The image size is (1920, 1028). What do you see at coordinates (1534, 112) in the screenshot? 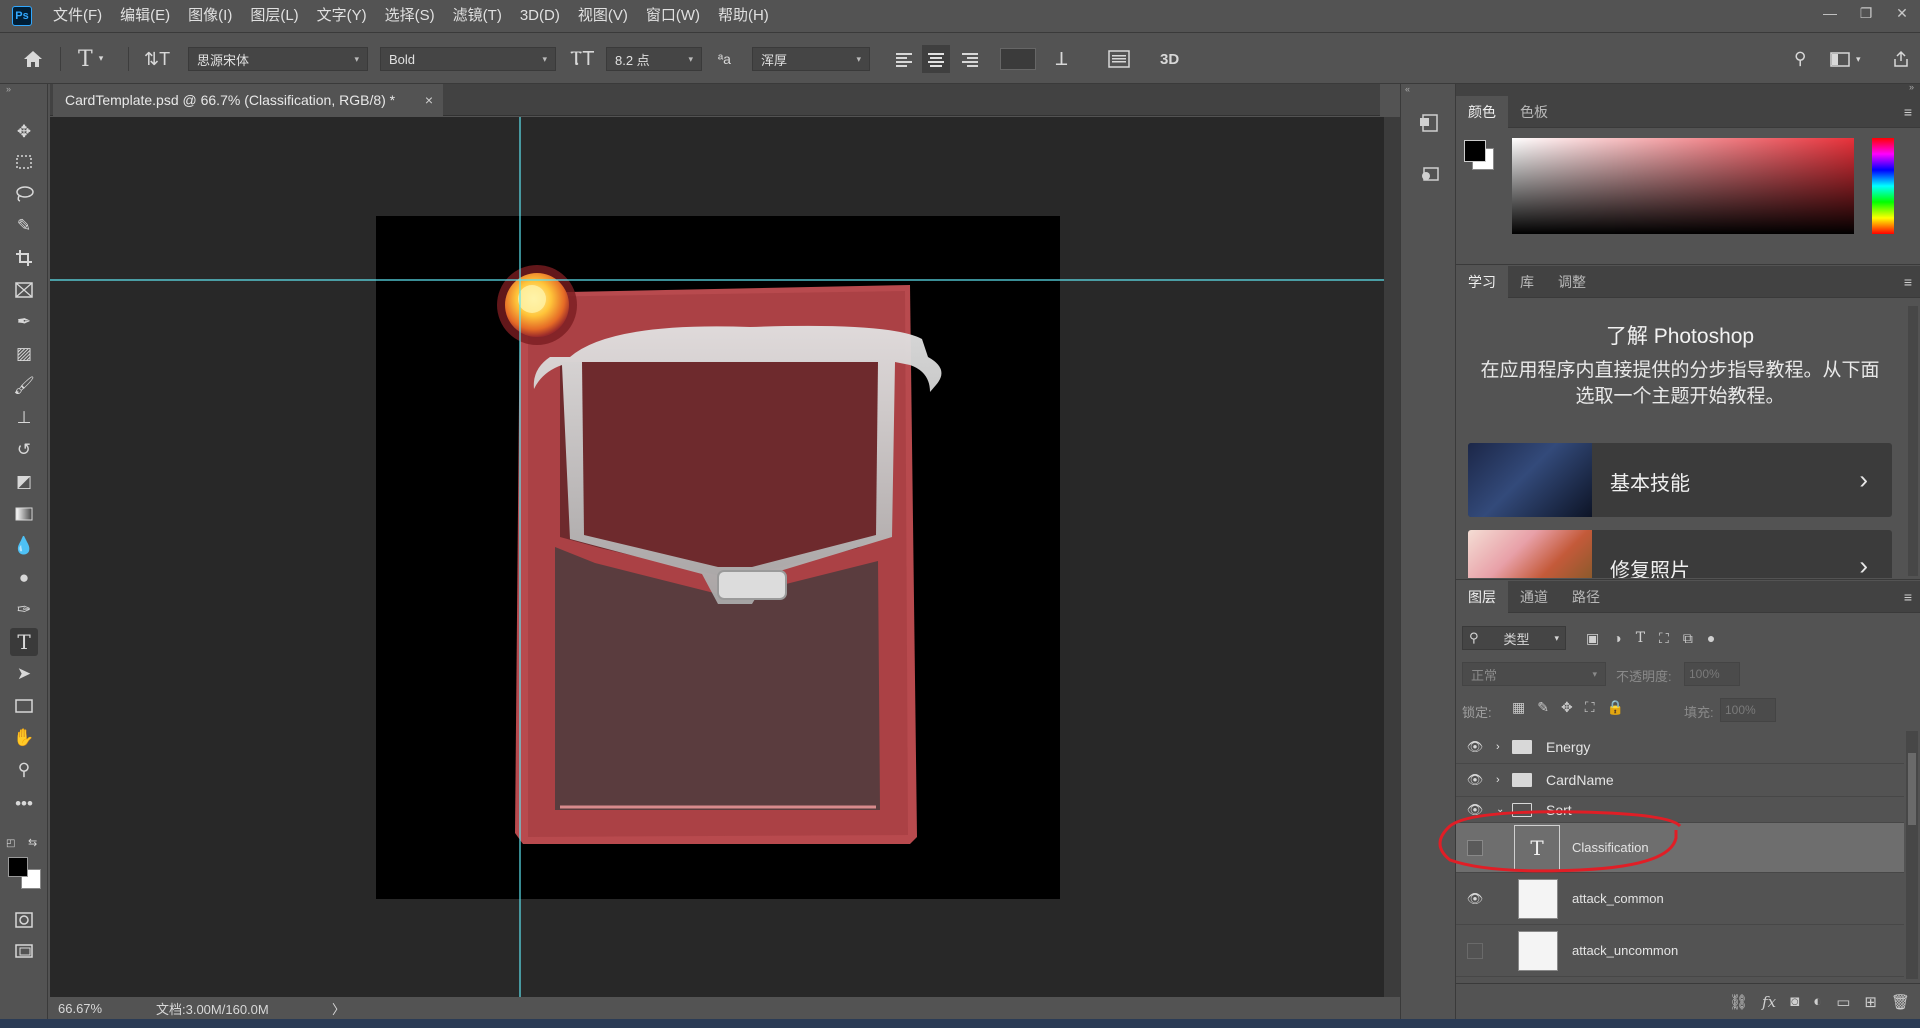
I see `tab-swatches: 色板` at bounding box center [1534, 112].